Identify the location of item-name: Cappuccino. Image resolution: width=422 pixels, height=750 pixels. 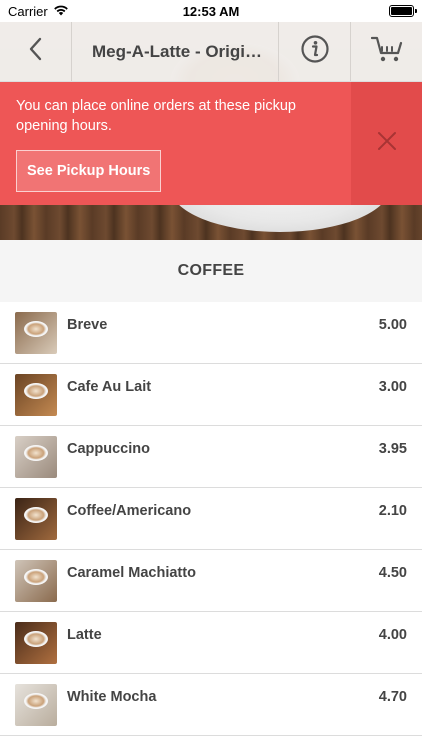
(108, 449).